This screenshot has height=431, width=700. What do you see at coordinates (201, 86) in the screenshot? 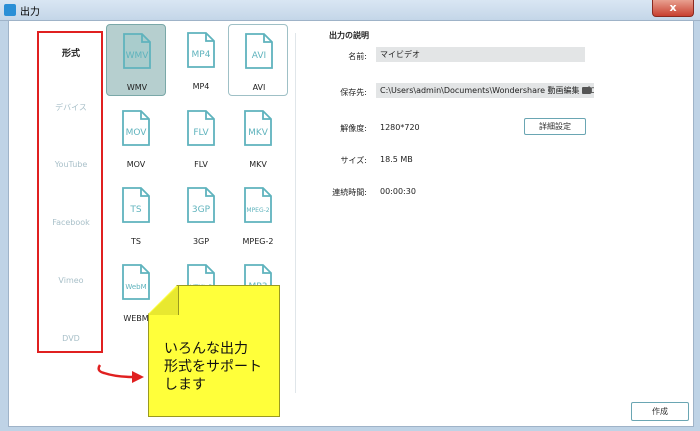
I see `format-label: MP4` at bounding box center [201, 86].